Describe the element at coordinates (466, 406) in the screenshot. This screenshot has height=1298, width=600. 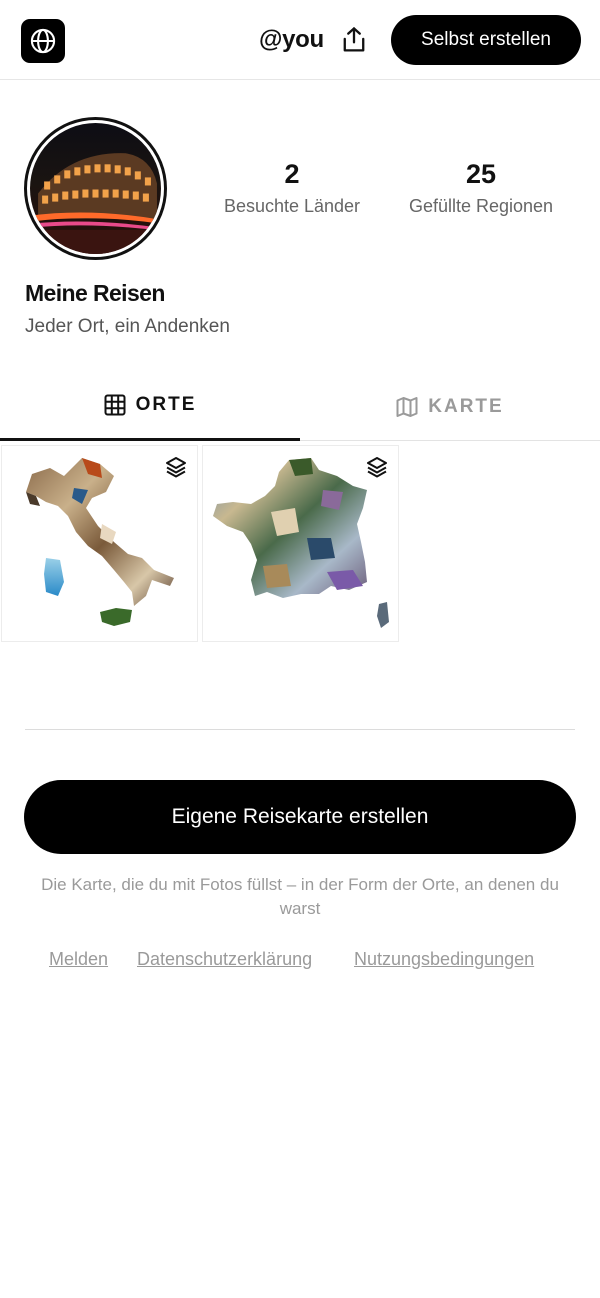
I see `tab-label: KARTE` at that location.